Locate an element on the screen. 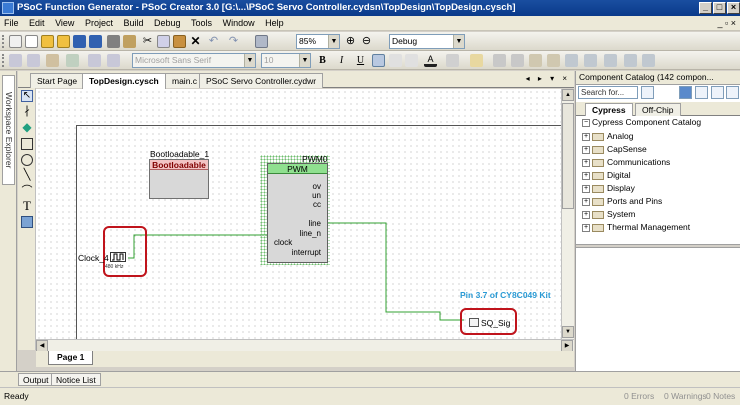 This screenshot has height=405, width=740. clock-component is located at coordinates (118, 257).